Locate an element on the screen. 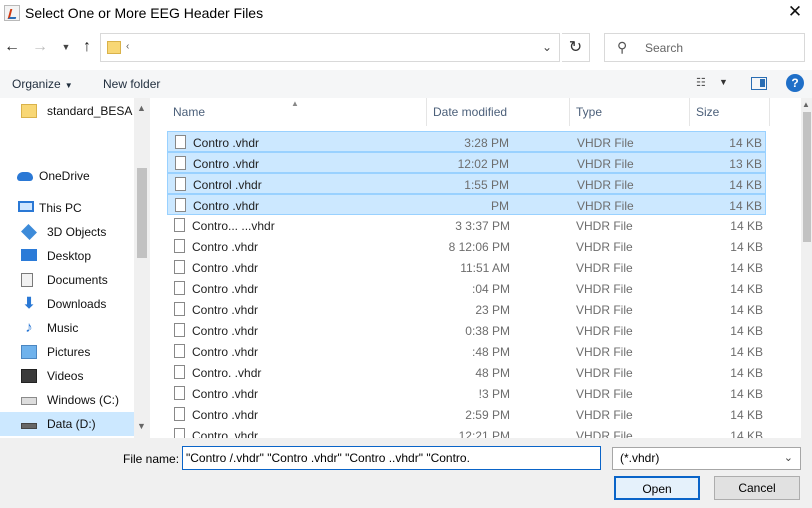 The image size is (812, 508). view-options-icon: ☷ is located at coordinates (701, 82).